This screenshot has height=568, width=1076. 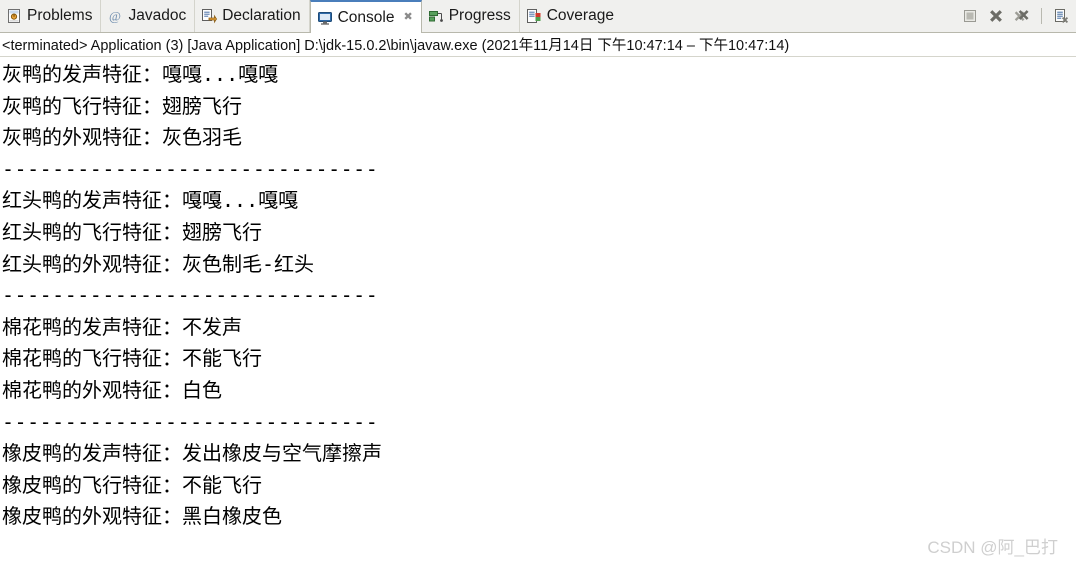 I want to click on console-line: 红头鸭的外观特征：灰色制毛-红头, so click(x=158, y=263).